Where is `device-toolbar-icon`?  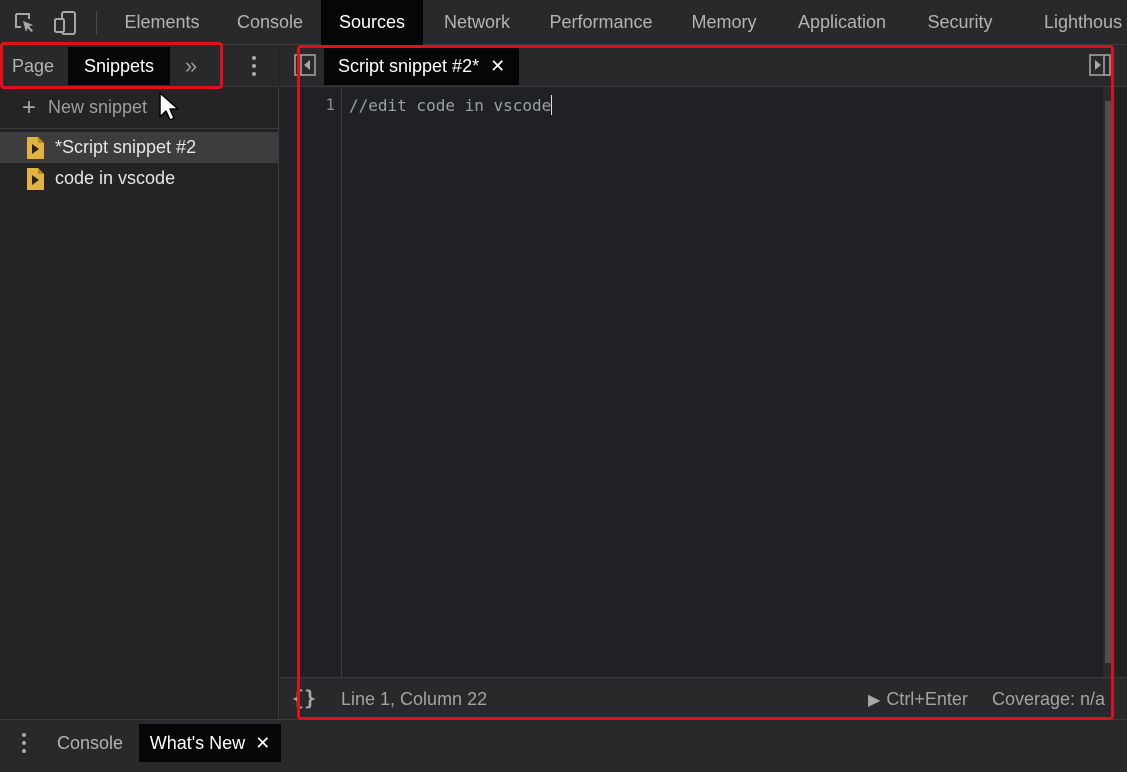
device-toolbar-icon is located at coordinates (65, 23).